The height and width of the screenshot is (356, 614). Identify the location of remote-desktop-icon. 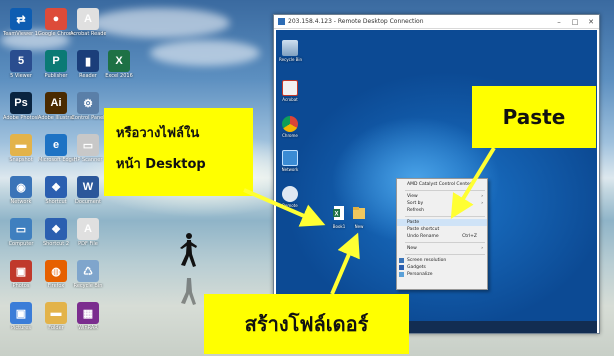
(281, 21).